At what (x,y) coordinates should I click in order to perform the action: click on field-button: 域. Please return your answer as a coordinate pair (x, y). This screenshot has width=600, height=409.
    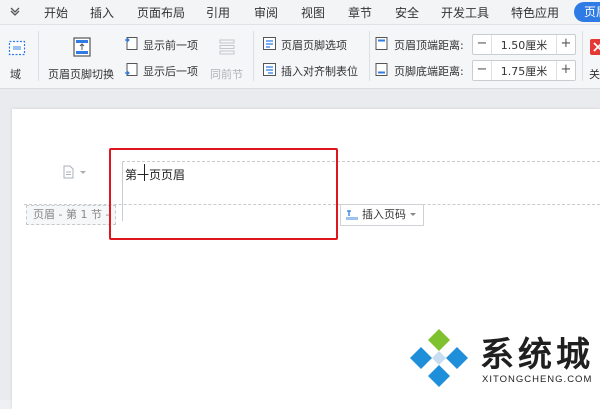
    Looking at the image, I should click on (16, 57).